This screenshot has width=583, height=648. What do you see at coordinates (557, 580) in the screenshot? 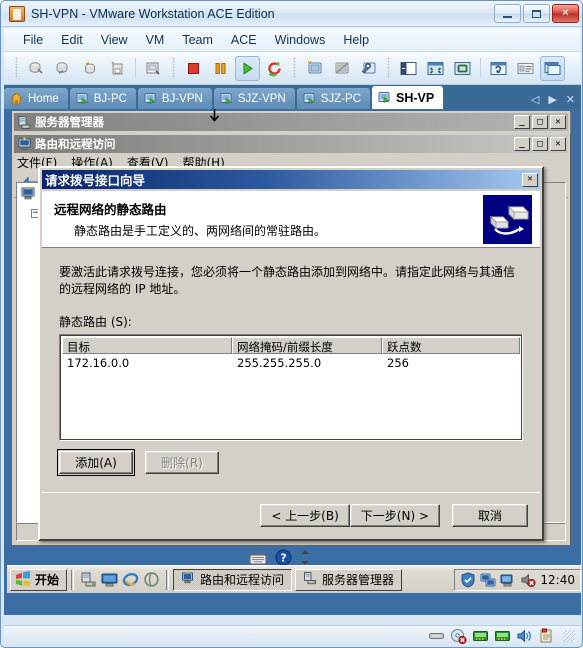
I see `taskbar-clock: 12:40` at bounding box center [557, 580].